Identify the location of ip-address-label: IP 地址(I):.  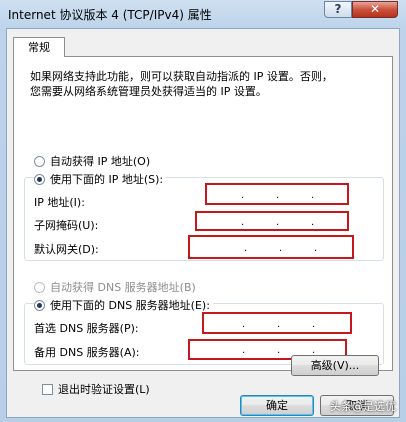
(59, 202).